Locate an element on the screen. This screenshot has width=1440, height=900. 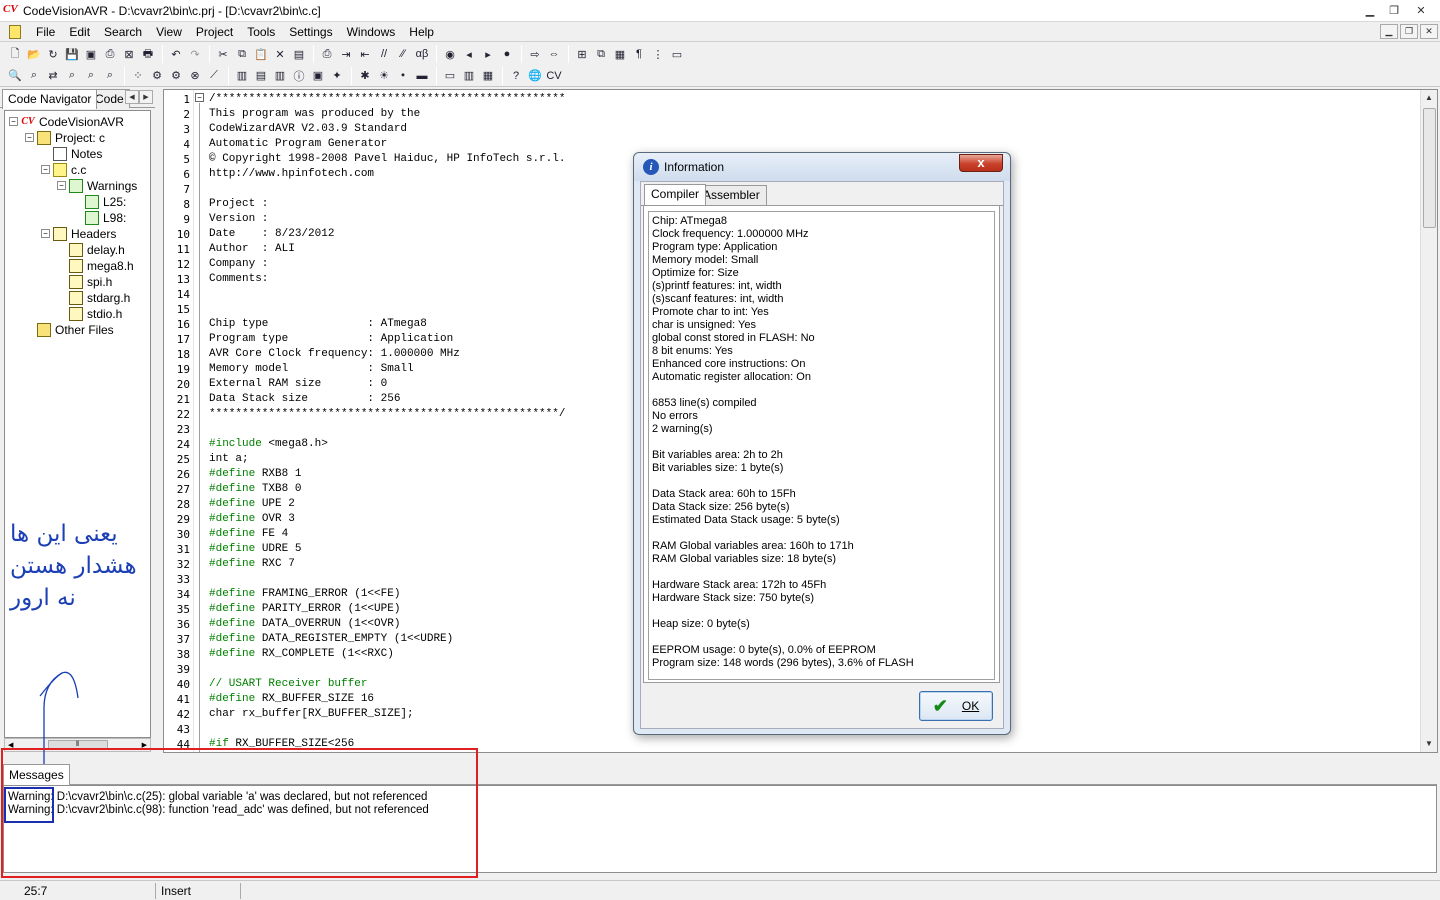
code-line: #define UDRE 5 is located at coordinates (255, 549).